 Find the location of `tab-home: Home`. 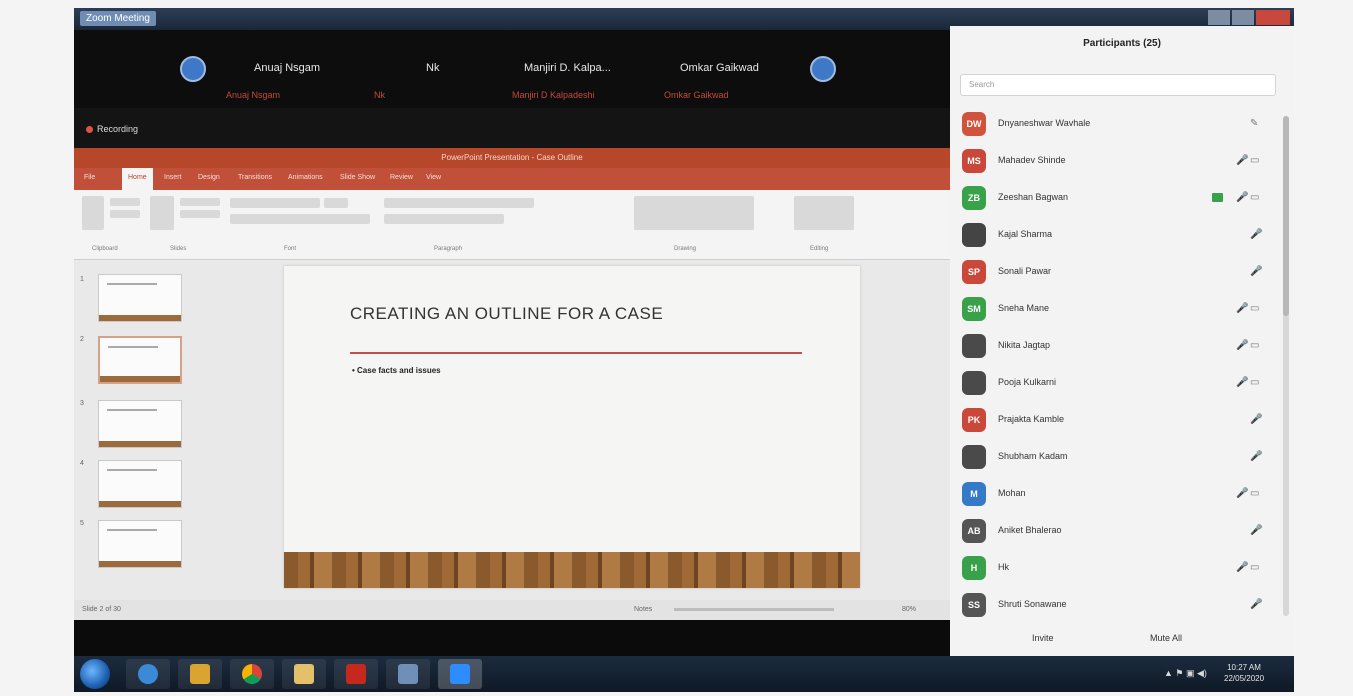

tab-home: Home is located at coordinates (137, 179).